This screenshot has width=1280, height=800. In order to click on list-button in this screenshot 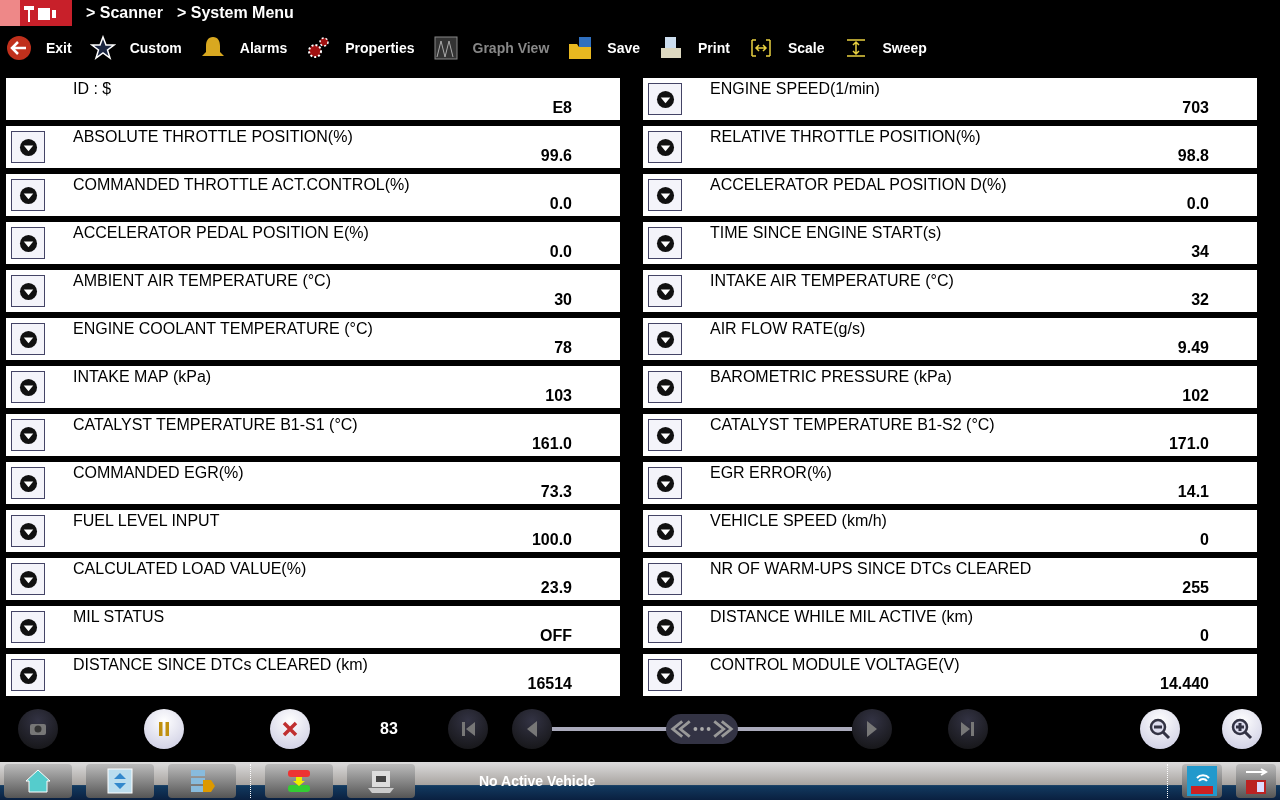, I will do `click(202, 781)`.